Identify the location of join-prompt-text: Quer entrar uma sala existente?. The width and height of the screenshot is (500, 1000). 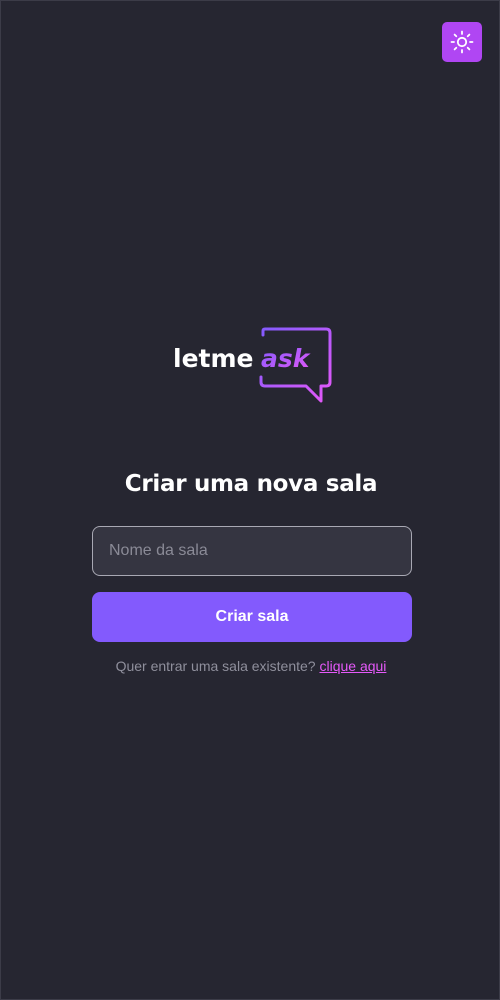
(217, 666).